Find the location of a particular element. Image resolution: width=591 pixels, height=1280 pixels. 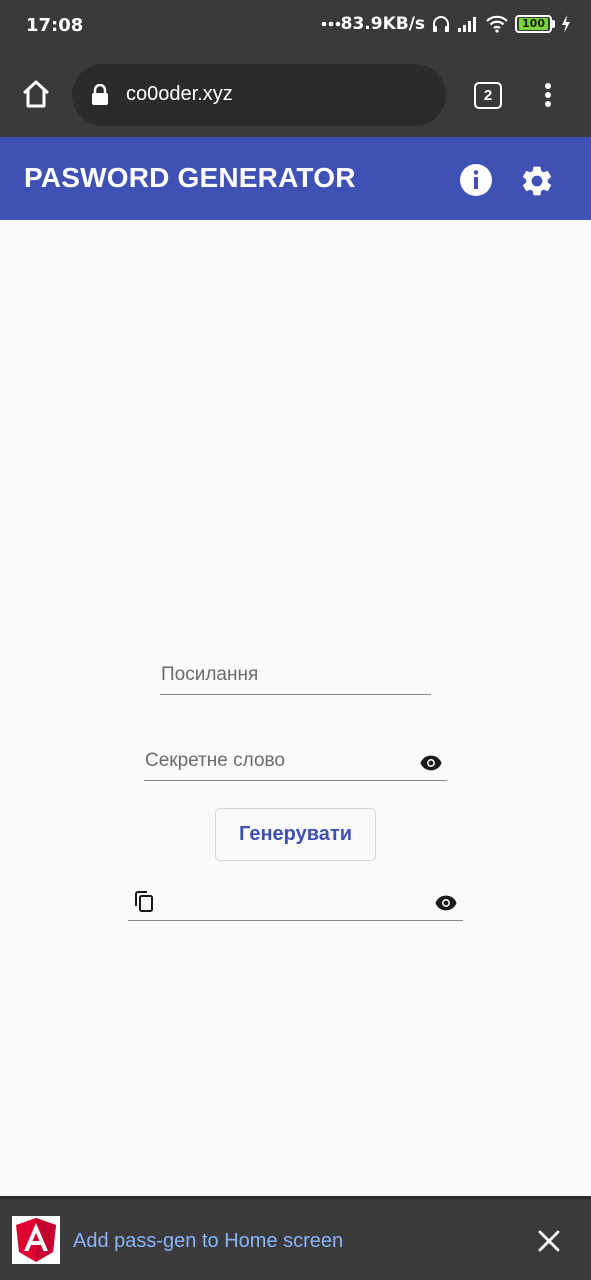

close-icon is located at coordinates (549, 1241).